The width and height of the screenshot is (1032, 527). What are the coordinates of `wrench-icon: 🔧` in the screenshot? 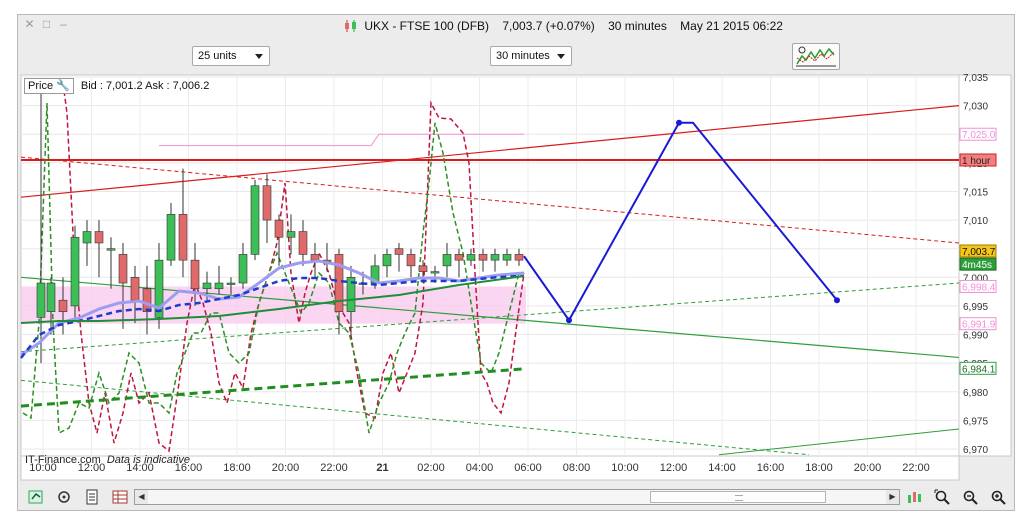 It's located at (63, 86).